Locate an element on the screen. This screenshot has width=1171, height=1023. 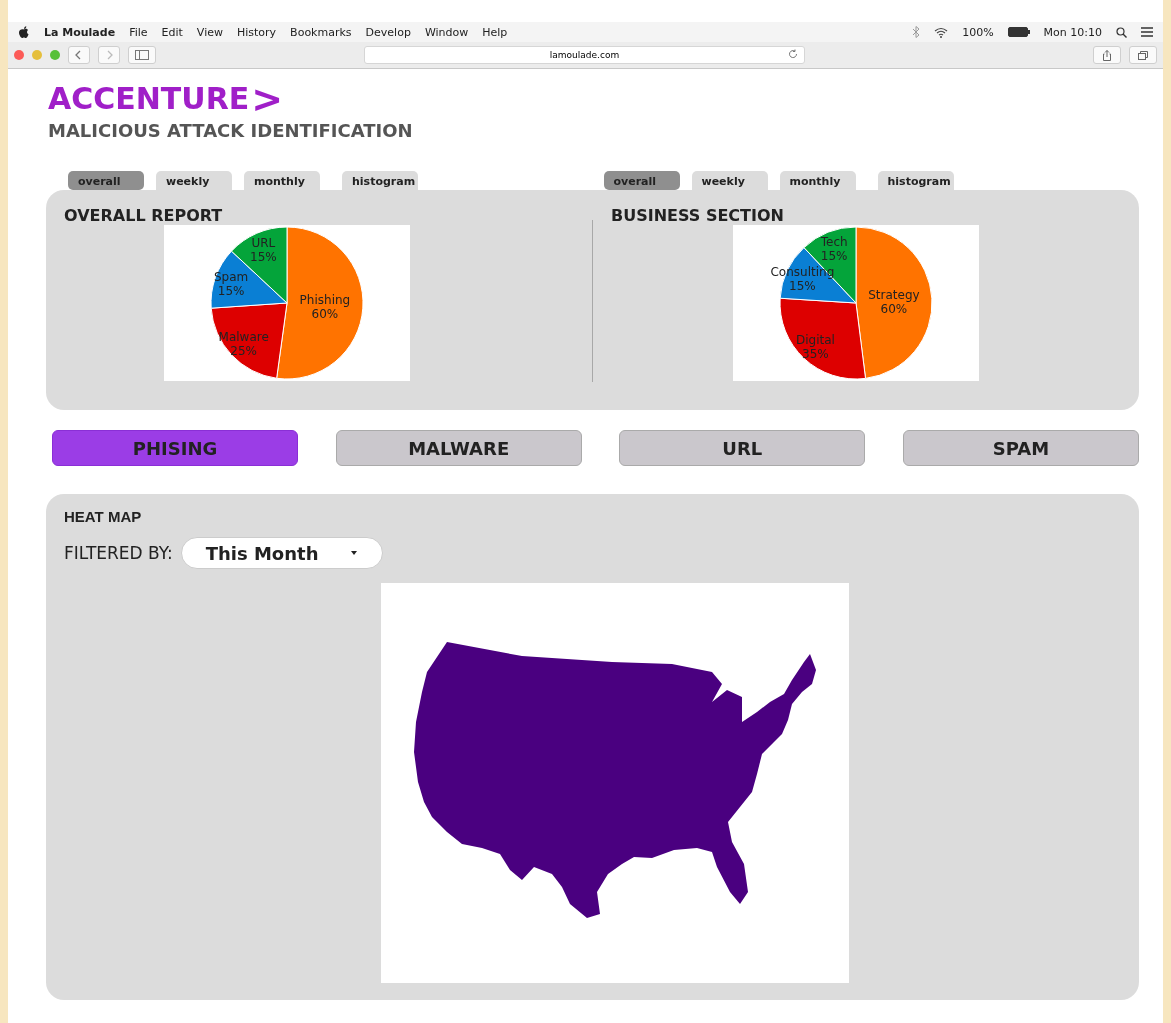
slice-label: URL is located at coordinates (263, 242).